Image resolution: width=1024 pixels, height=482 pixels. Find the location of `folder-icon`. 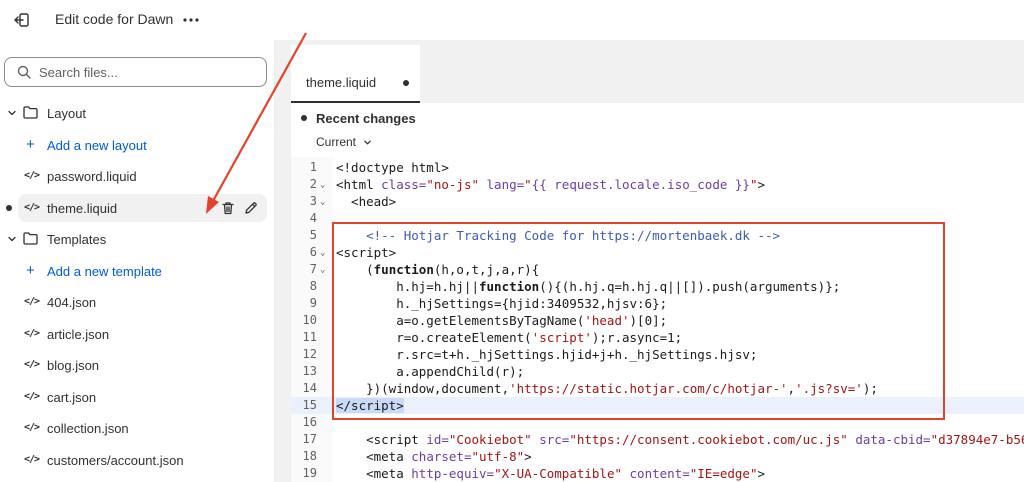

folder-icon is located at coordinates (30, 238).